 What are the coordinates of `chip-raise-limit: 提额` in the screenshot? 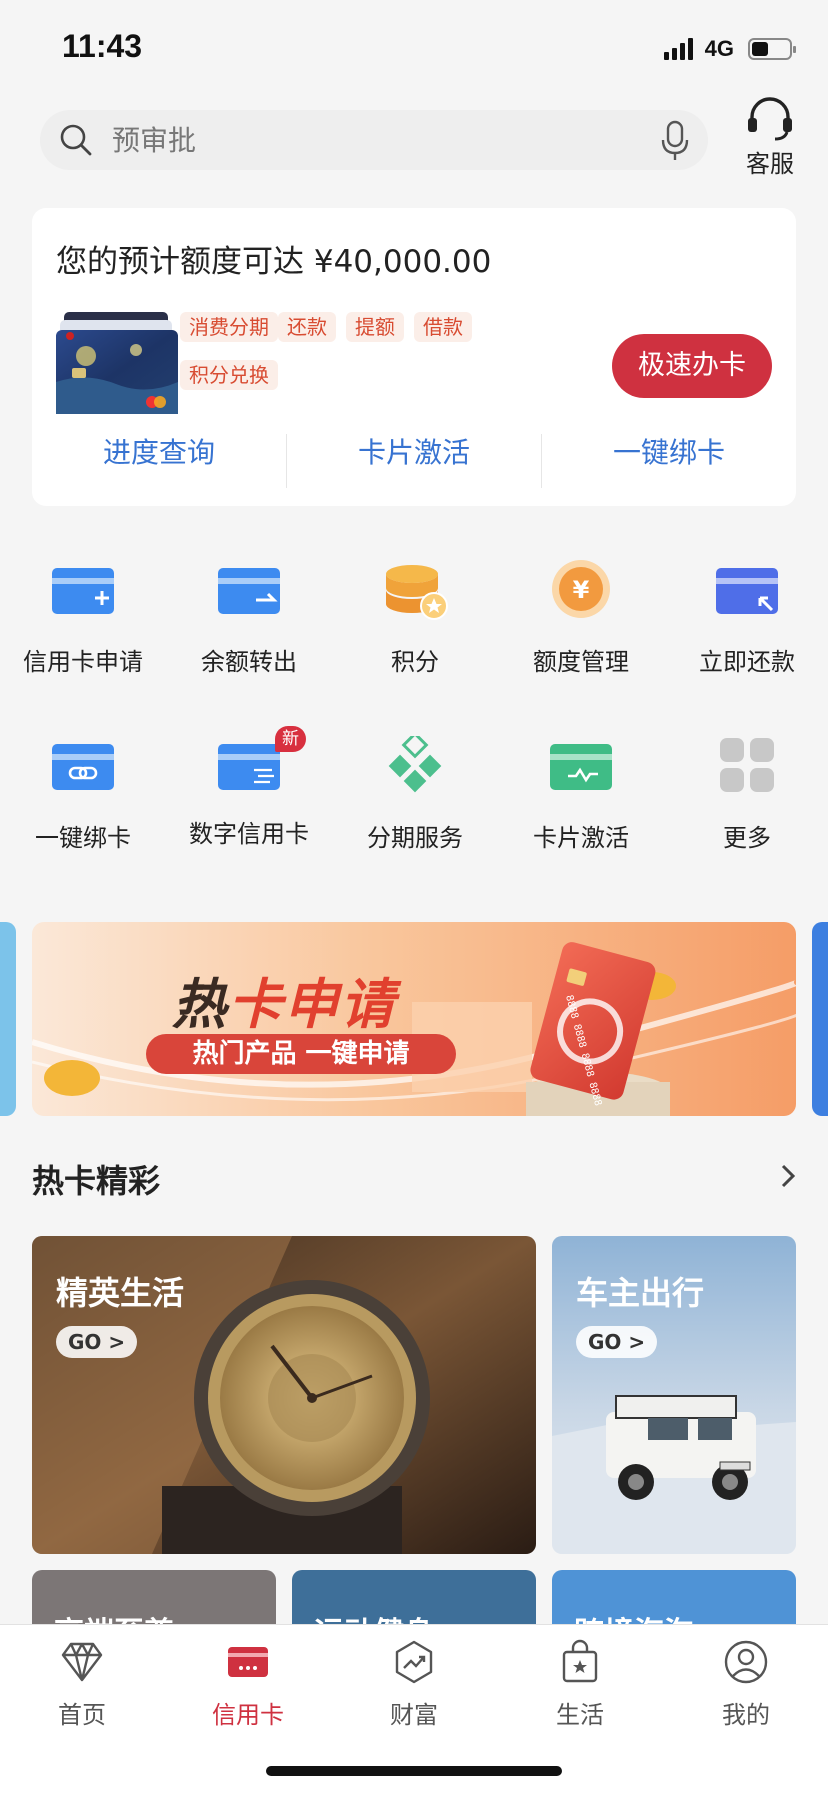 It's located at (375, 327).